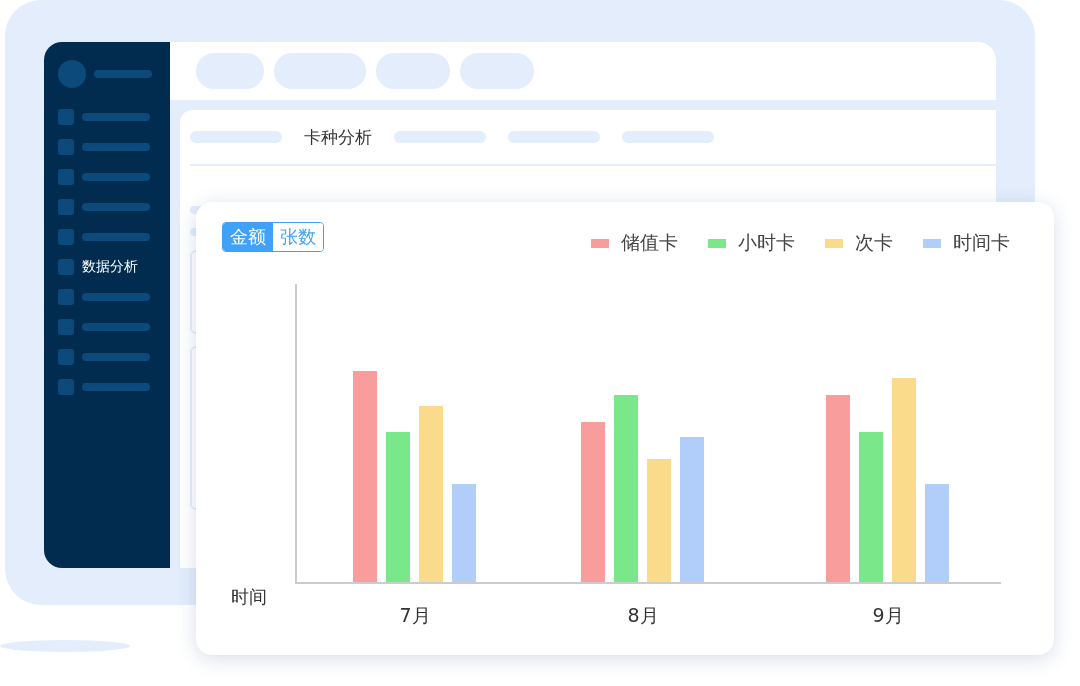  I want to click on x-tick-label: 9月, so click(888, 615).